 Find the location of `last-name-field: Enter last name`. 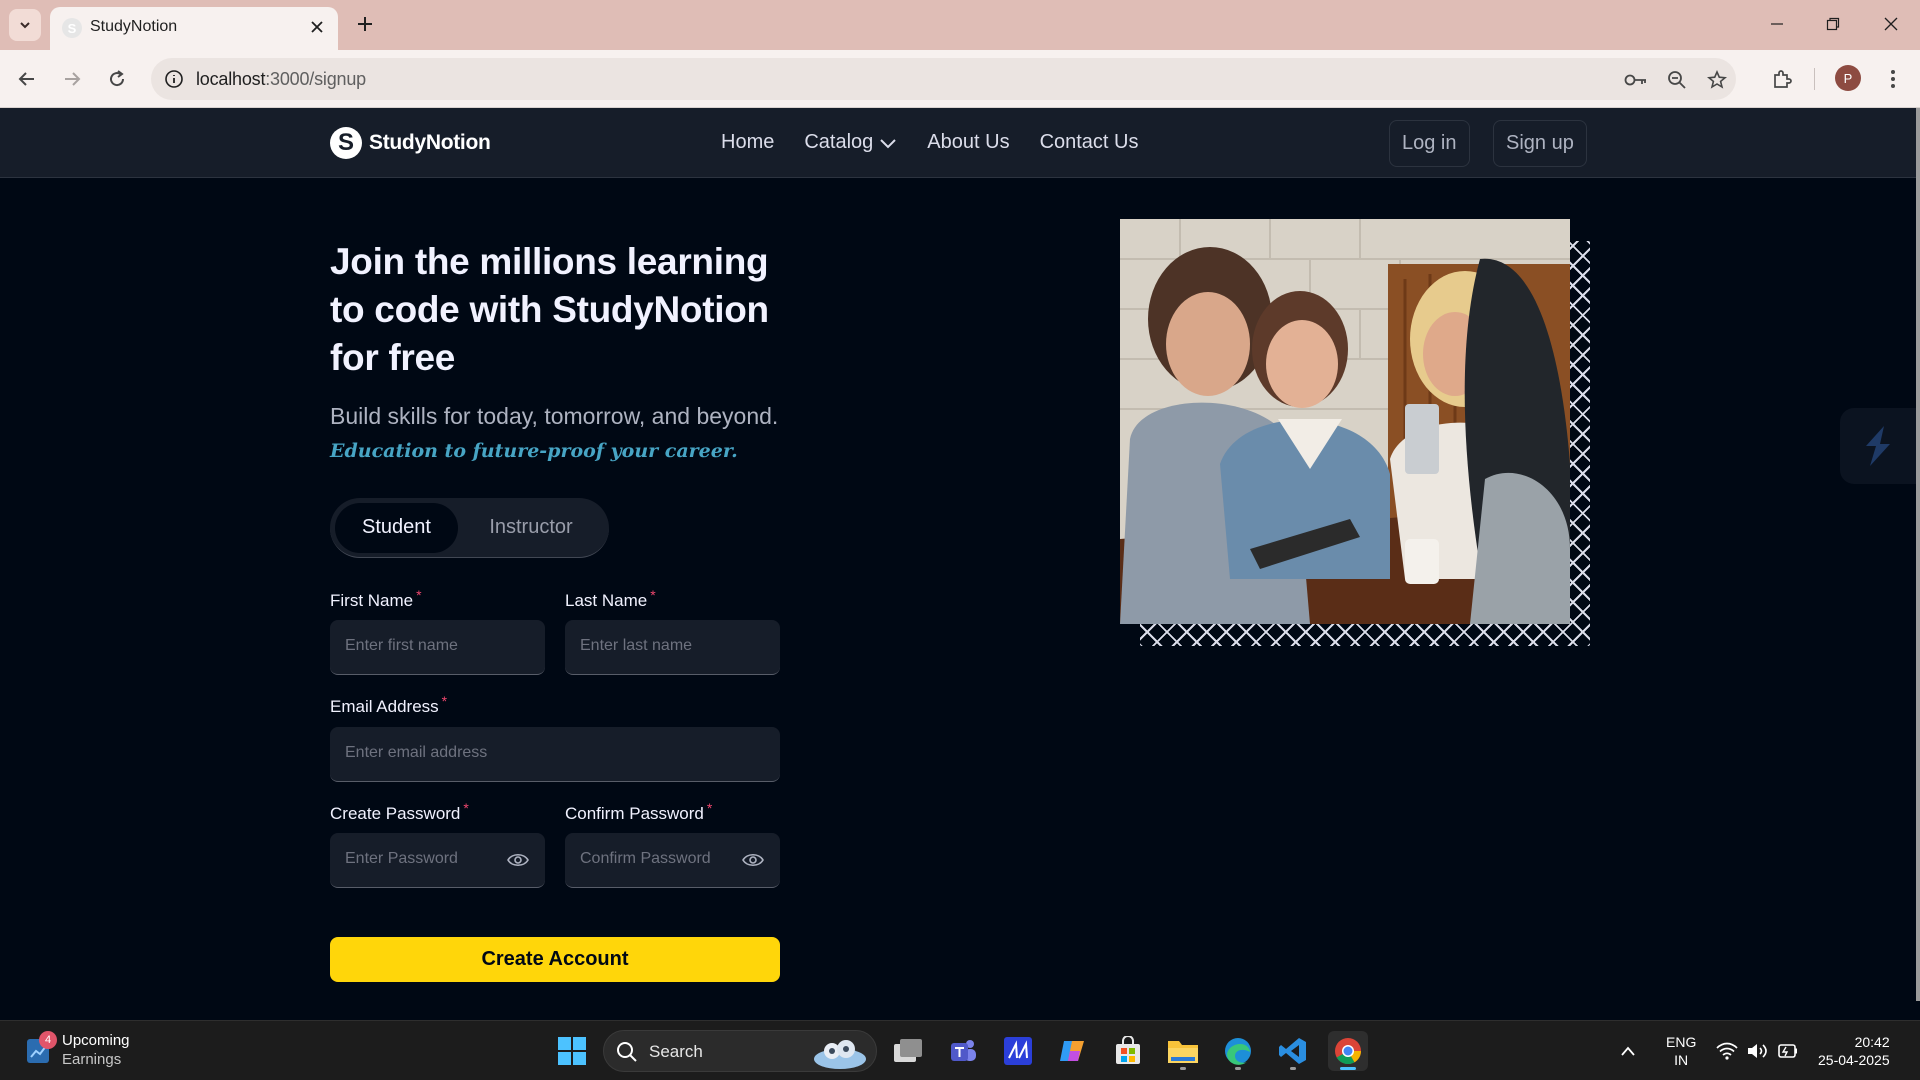

last-name-field: Enter last name is located at coordinates (672, 647).